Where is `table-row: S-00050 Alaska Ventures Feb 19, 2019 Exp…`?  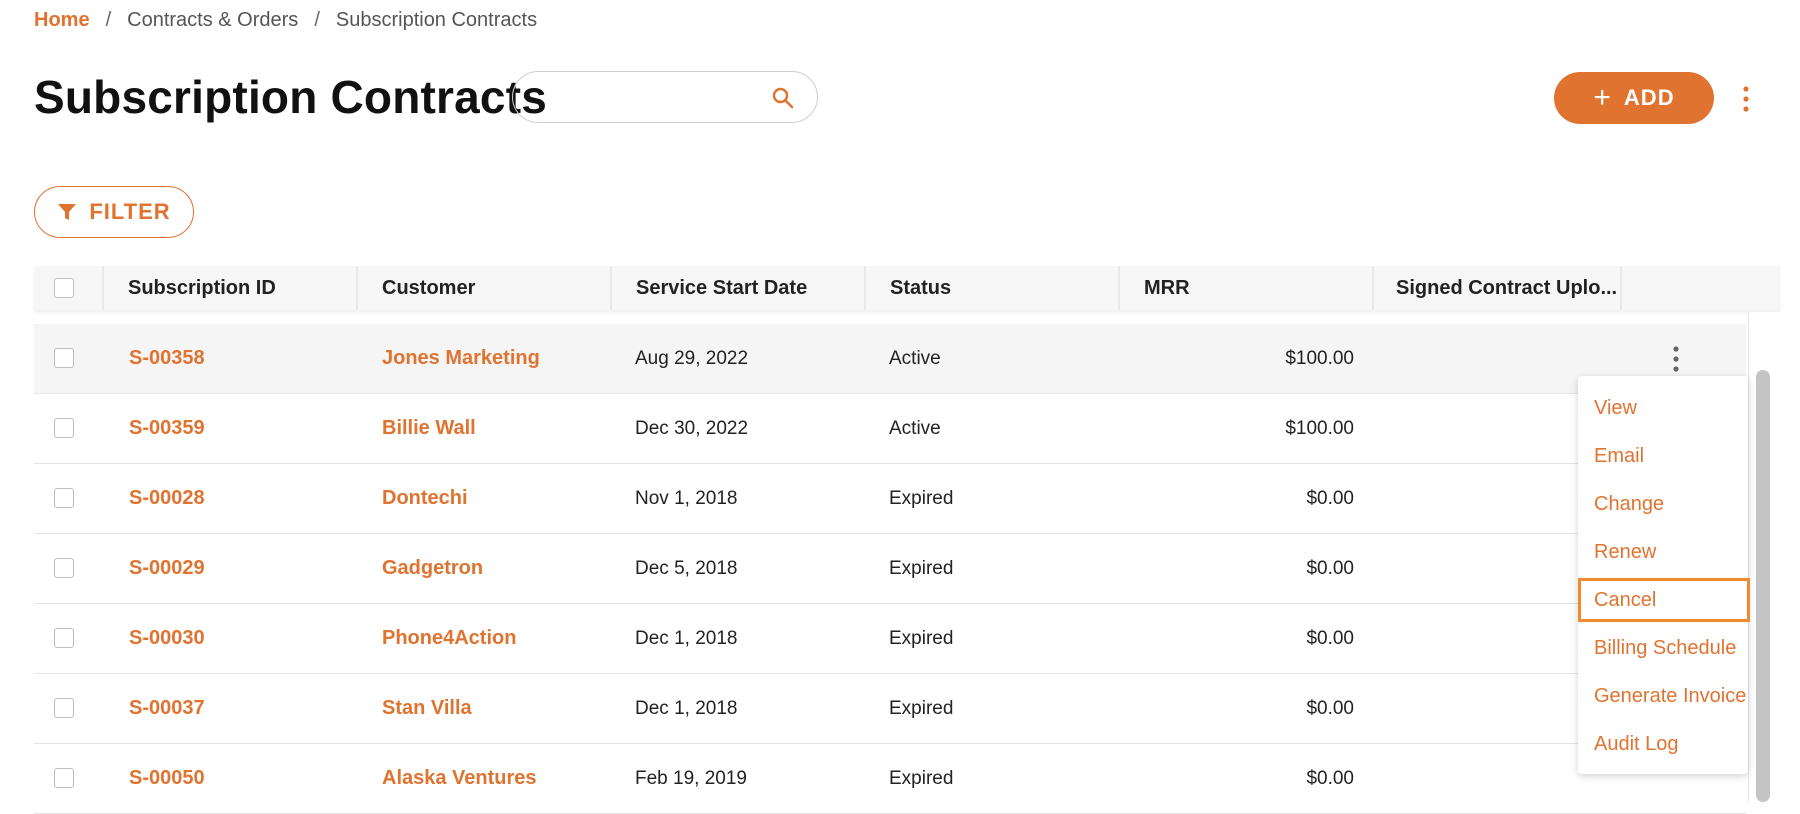 table-row: S-00050 Alaska Ventures Feb 19, 2019 Exp… is located at coordinates (890, 779).